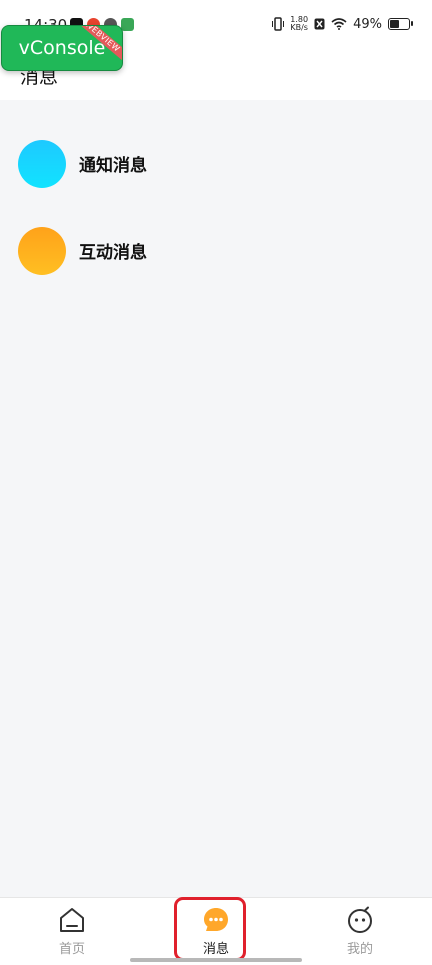 The height and width of the screenshot is (965, 432). What do you see at coordinates (216, 163) in the screenshot?
I see `list-item-notification-messages: 通知消息` at bounding box center [216, 163].